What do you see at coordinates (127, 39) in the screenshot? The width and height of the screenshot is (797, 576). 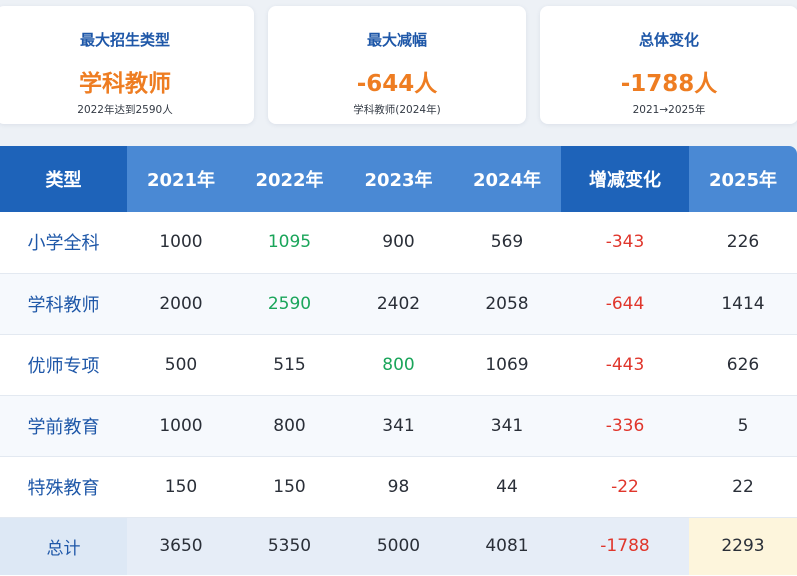 I see `card-title: 最大招生类型` at bounding box center [127, 39].